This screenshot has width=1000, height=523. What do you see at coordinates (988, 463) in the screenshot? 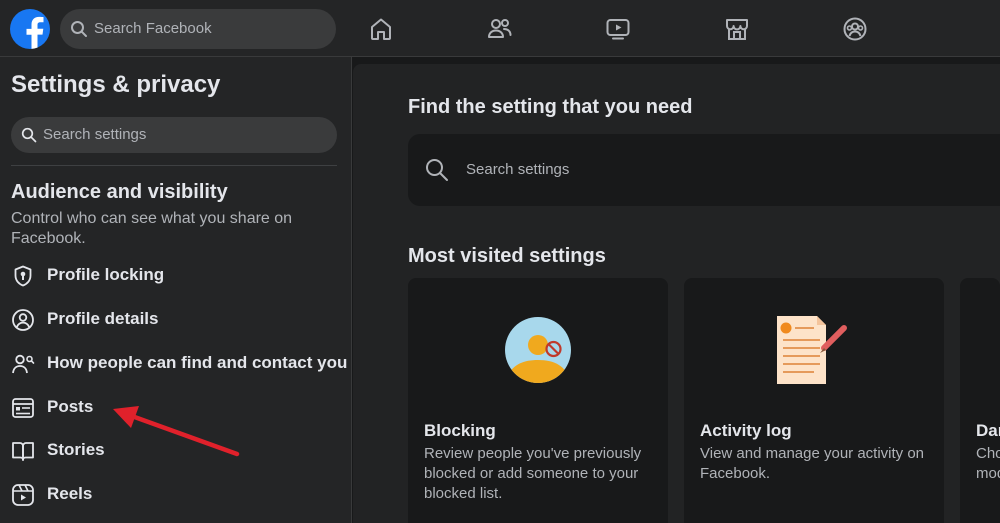
I see `tile-description: Cho mod` at bounding box center [988, 463].